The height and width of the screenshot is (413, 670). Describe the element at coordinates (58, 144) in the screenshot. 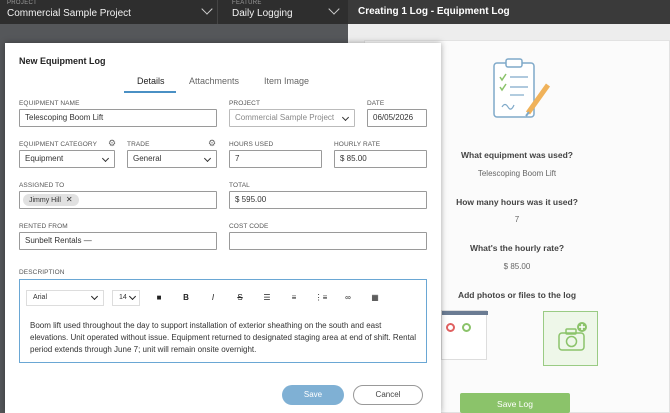

I see `equipment-category-label: EQUIPMENT CATEGORY` at that location.